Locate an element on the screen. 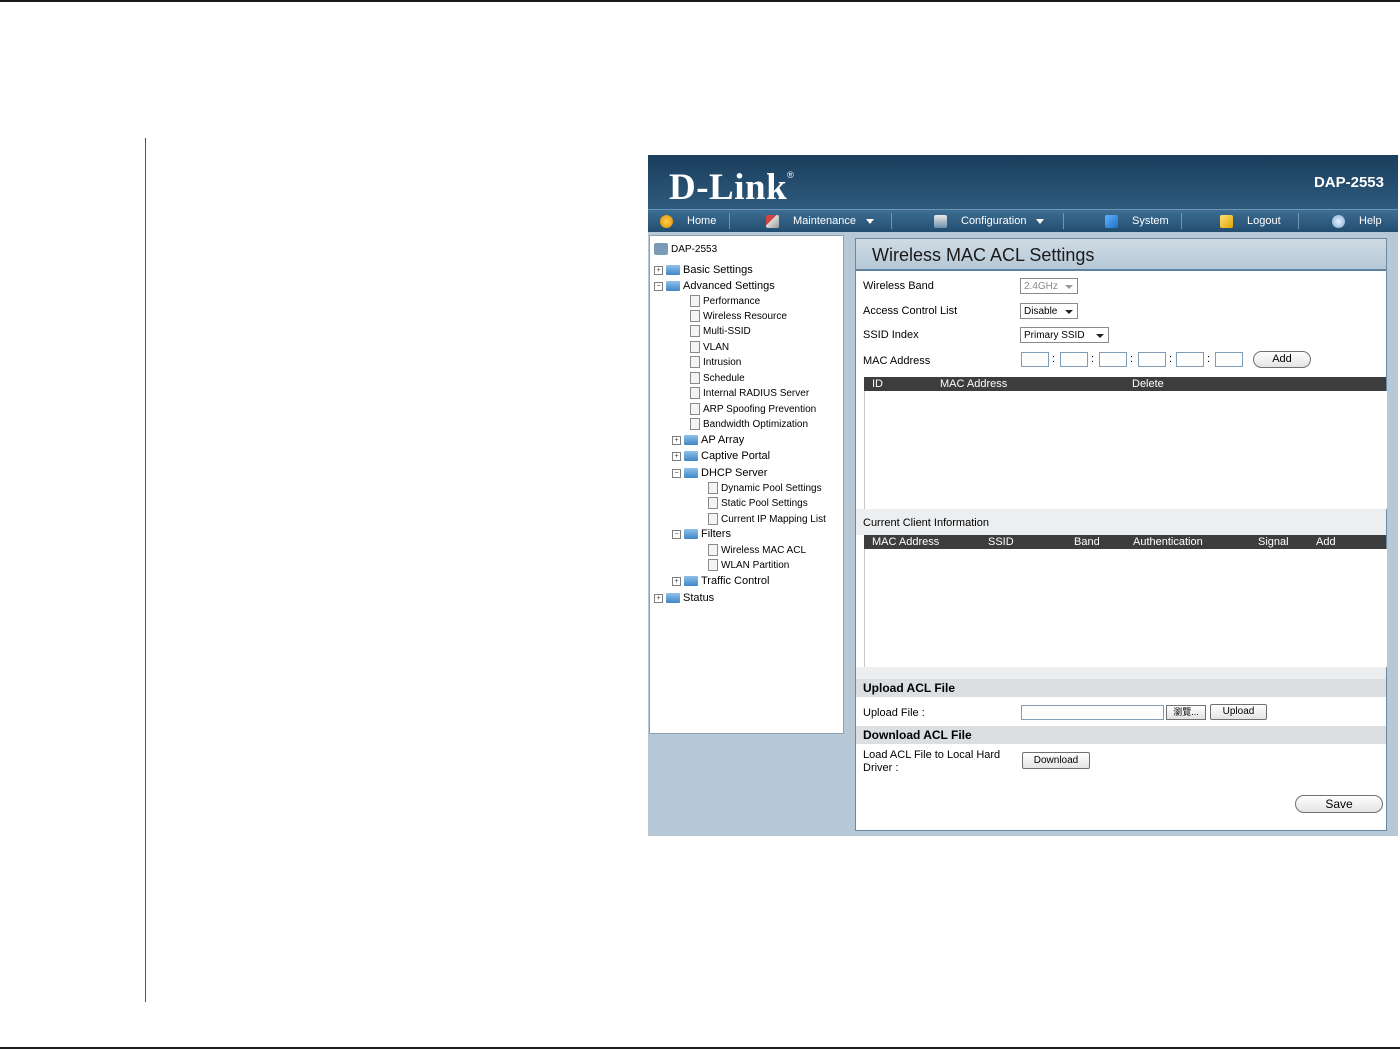 This screenshot has height=1051, width=1400. header-banner: D-Link® DAP-2553 is located at coordinates (1023, 182).